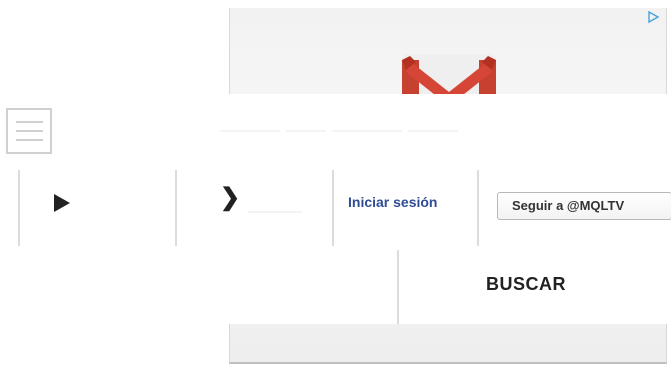 The width and height of the screenshot is (671, 365). I want to click on faded-underline, so click(275, 212).